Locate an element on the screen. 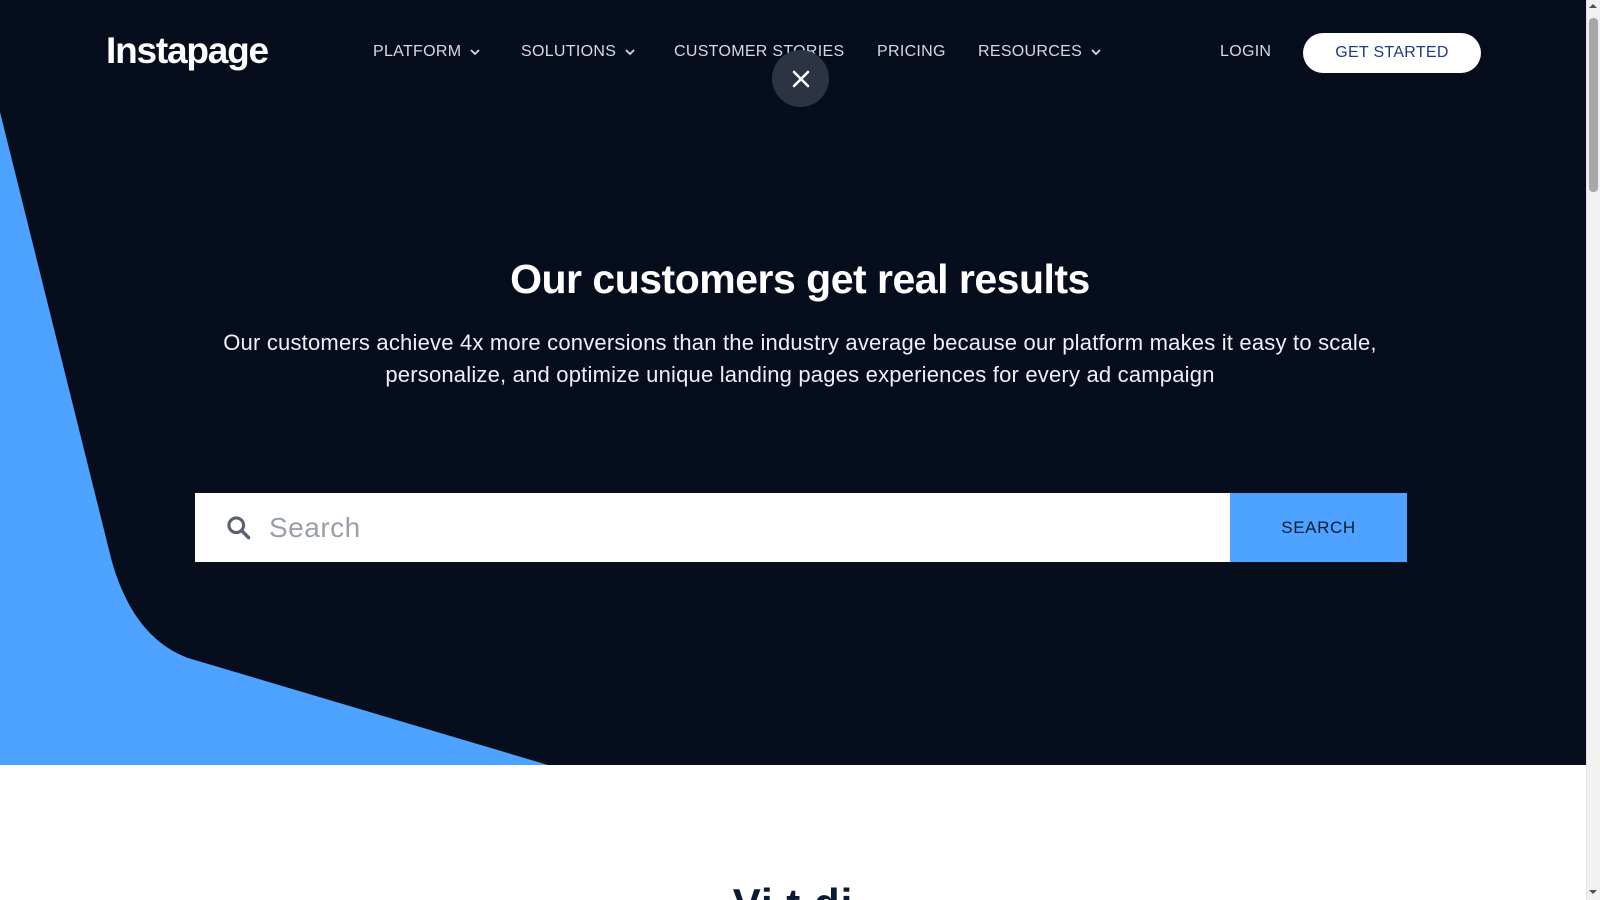 This screenshot has width=1600, height=900. close-button is located at coordinates (800, 78).